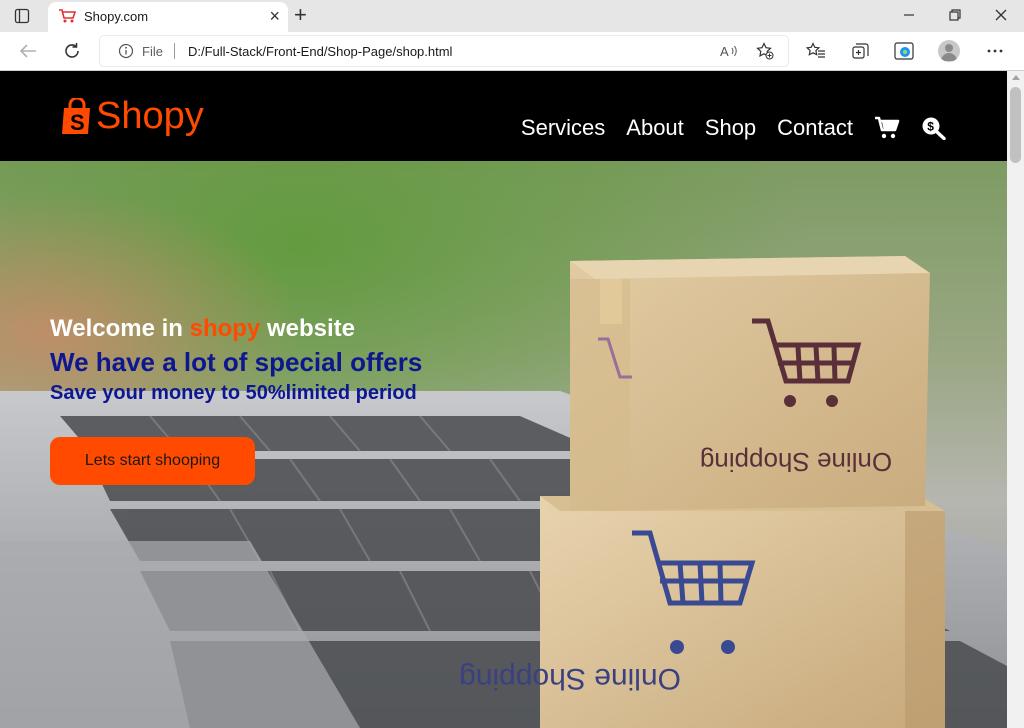 The width and height of the screenshot is (1024, 728). What do you see at coordinates (765, 51) in the screenshot?
I see `add-favorite-icon` at bounding box center [765, 51].